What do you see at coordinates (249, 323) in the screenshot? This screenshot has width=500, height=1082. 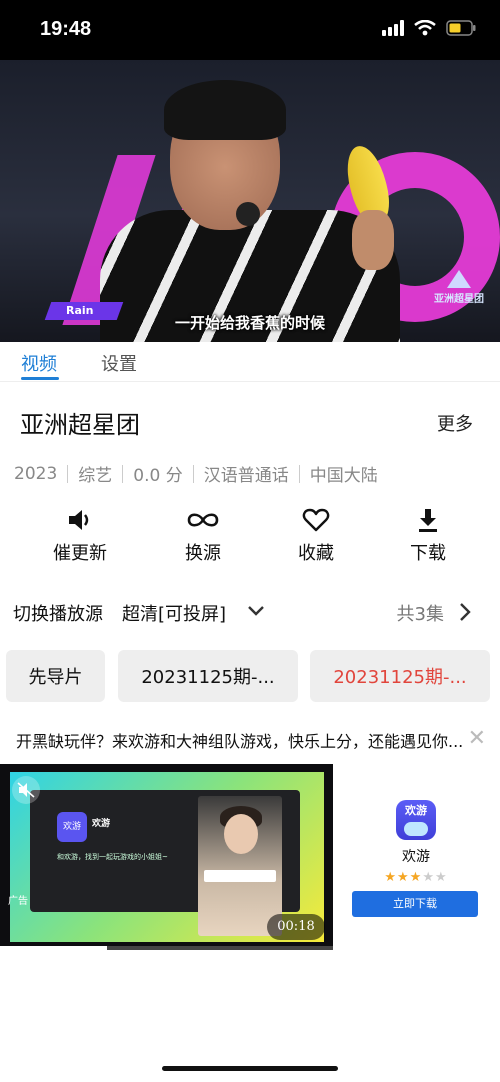 I see `video-subtitle: 一开始给我香蕉的时候` at bounding box center [249, 323].